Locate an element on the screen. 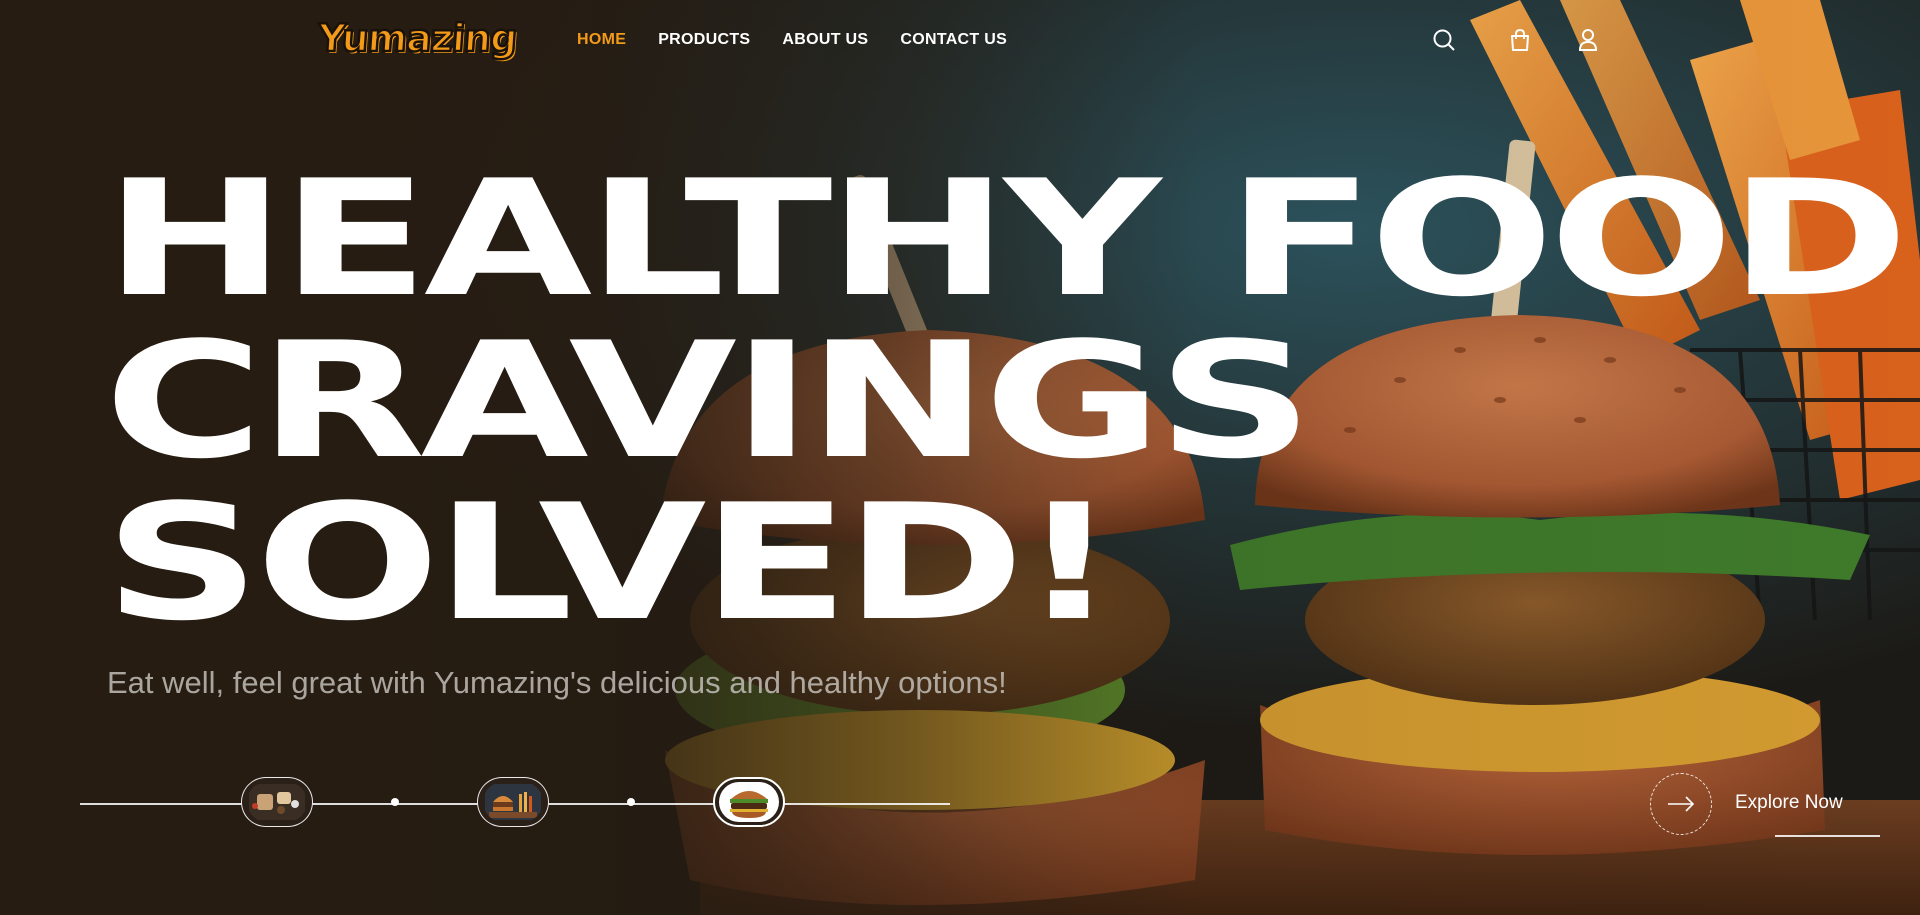 The image size is (1920, 915). shopping-bag-icon is located at coordinates (1520, 40).